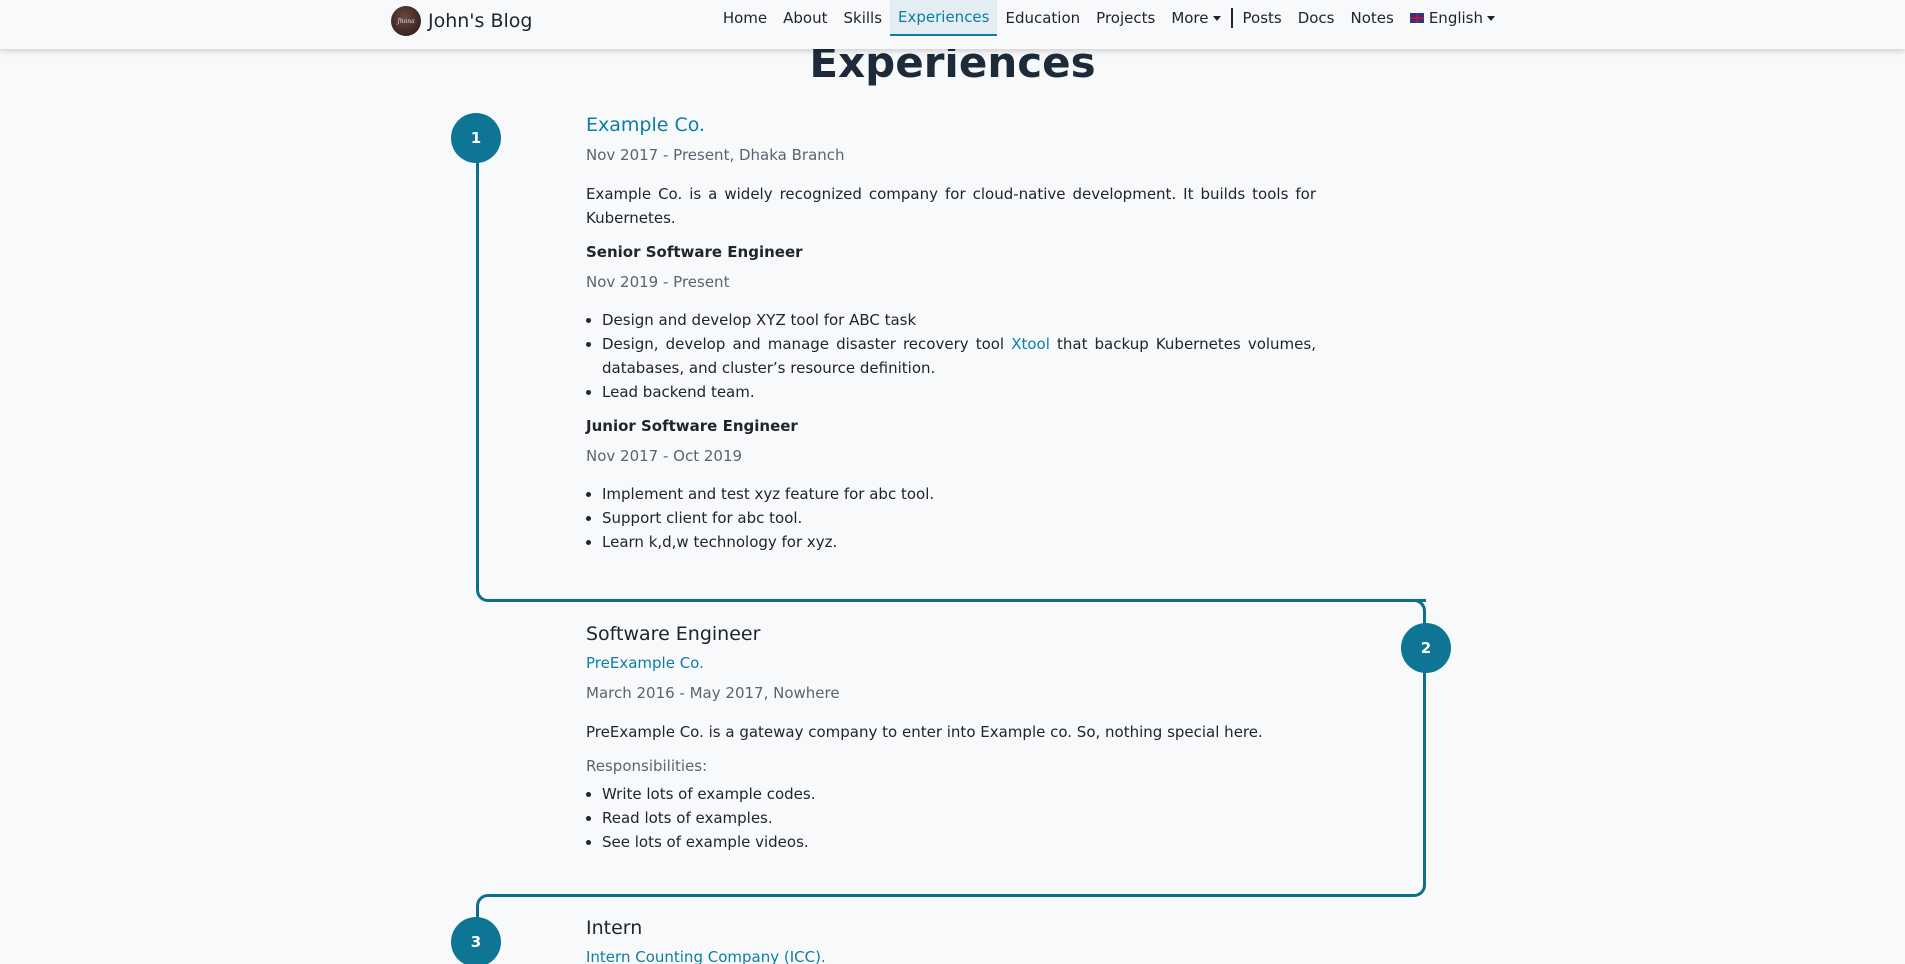 This screenshot has height=964, width=1905. I want to click on list-item: Lead backend team., so click(959, 392).